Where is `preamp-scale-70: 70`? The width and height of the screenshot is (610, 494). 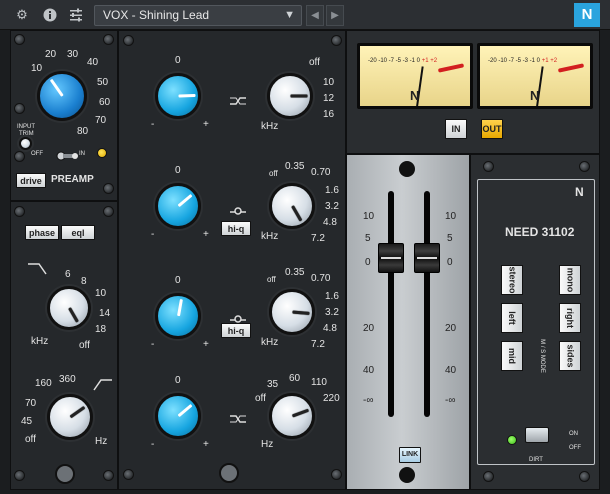 preamp-scale-70: 70 is located at coordinates (101, 120).